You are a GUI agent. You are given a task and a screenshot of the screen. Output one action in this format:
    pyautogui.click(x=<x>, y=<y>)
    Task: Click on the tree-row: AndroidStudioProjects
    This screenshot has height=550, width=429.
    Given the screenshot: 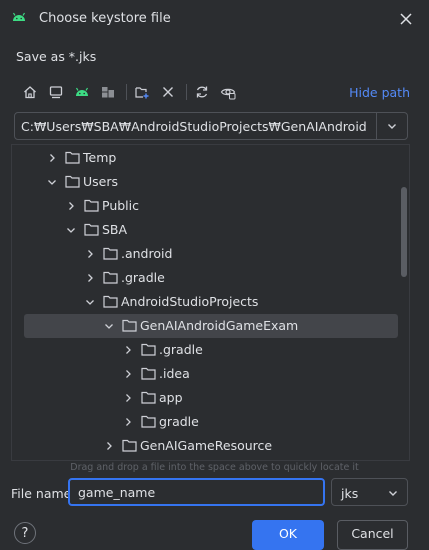 What is the action you would take?
    pyautogui.click(x=204, y=302)
    